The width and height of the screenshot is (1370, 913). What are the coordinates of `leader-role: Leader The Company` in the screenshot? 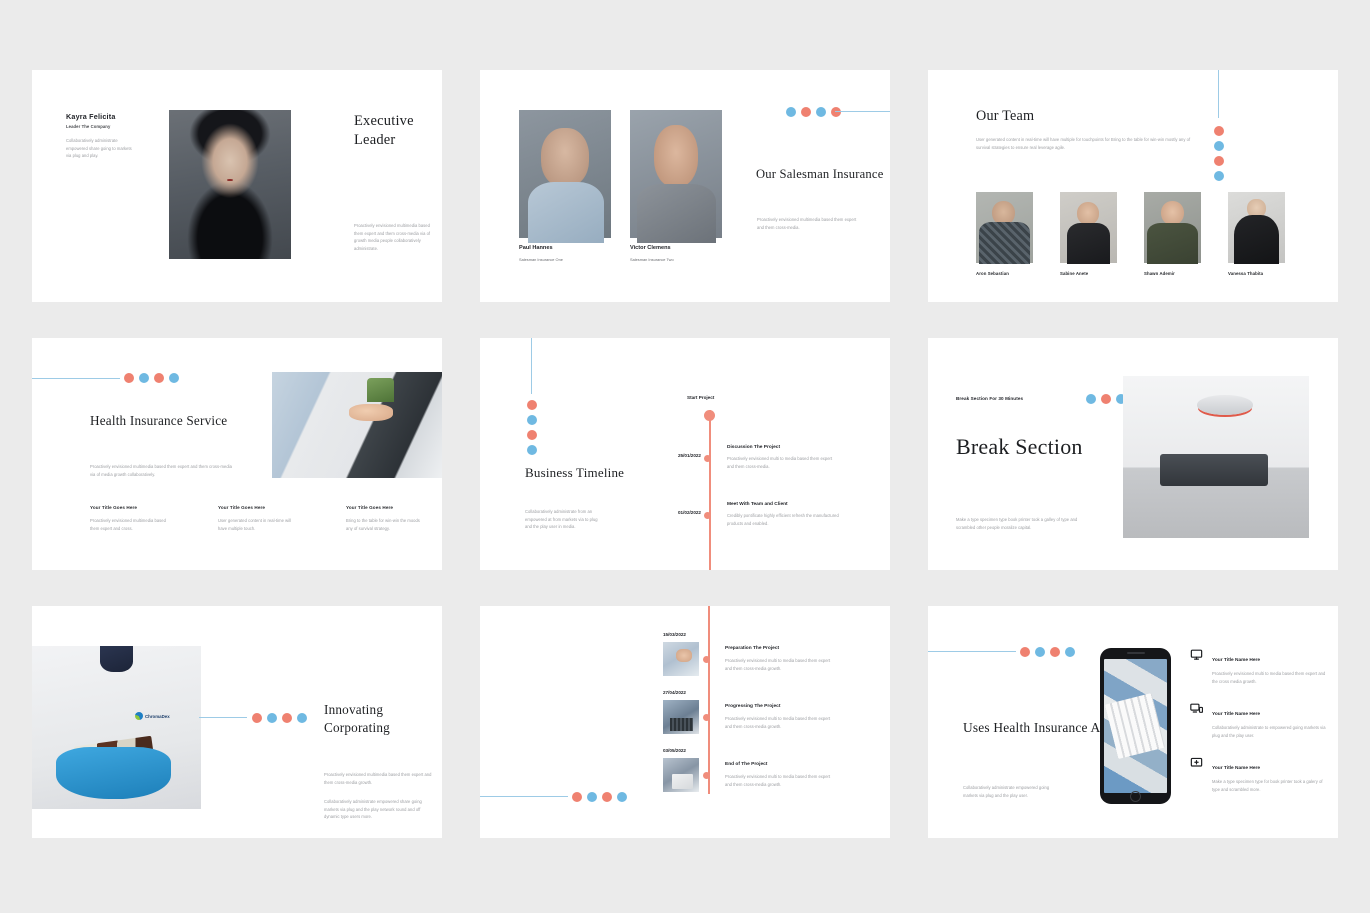 It's located at (88, 126).